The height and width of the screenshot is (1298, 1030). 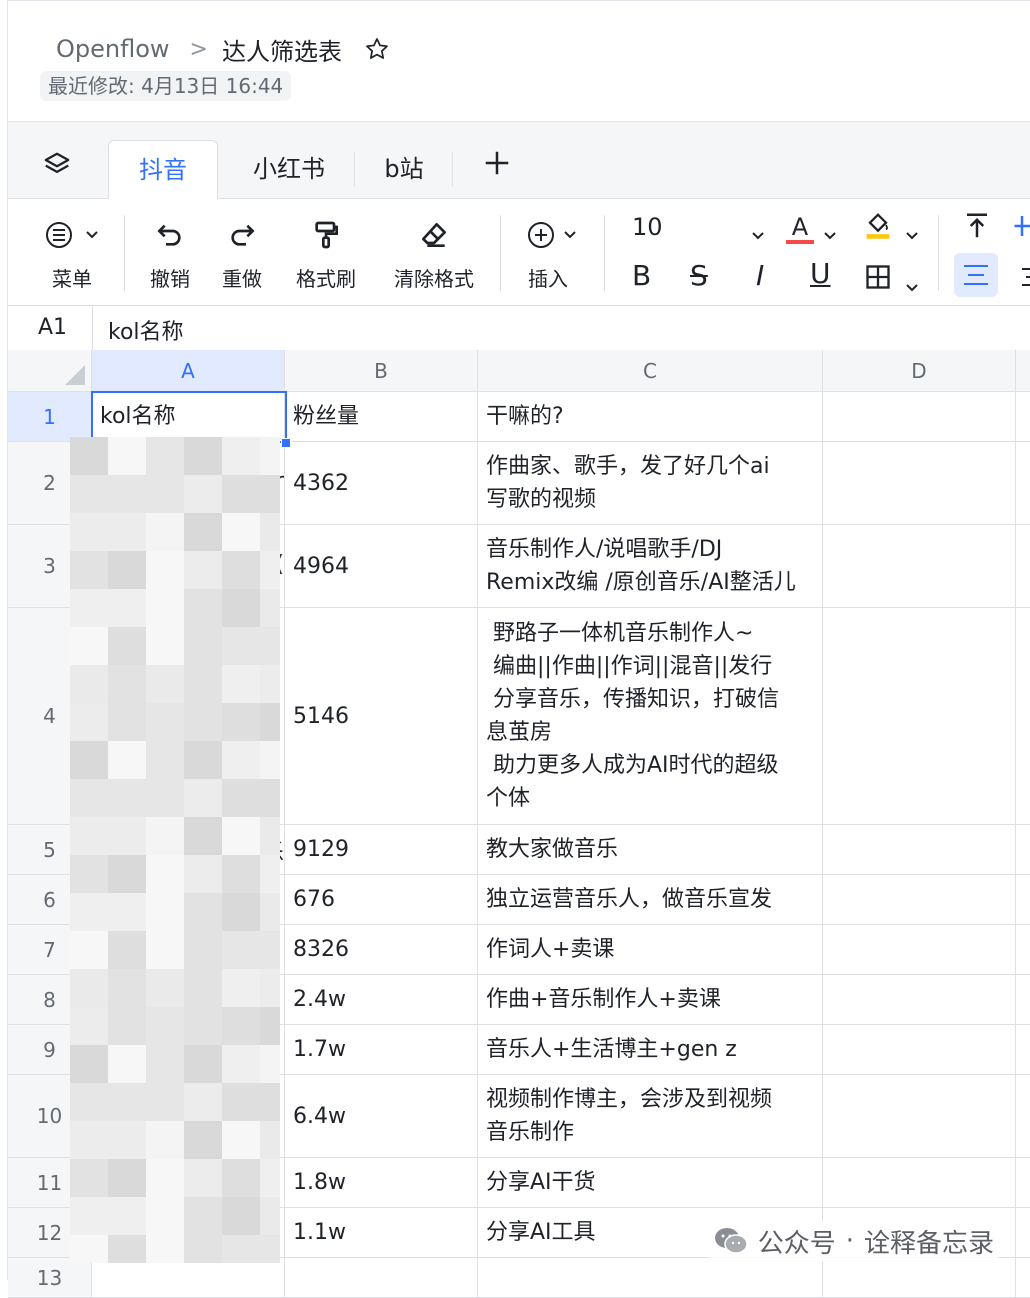 I want to click on sheet-tab-bar: 抖音 小红书 b站, so click(x=519, y=161).